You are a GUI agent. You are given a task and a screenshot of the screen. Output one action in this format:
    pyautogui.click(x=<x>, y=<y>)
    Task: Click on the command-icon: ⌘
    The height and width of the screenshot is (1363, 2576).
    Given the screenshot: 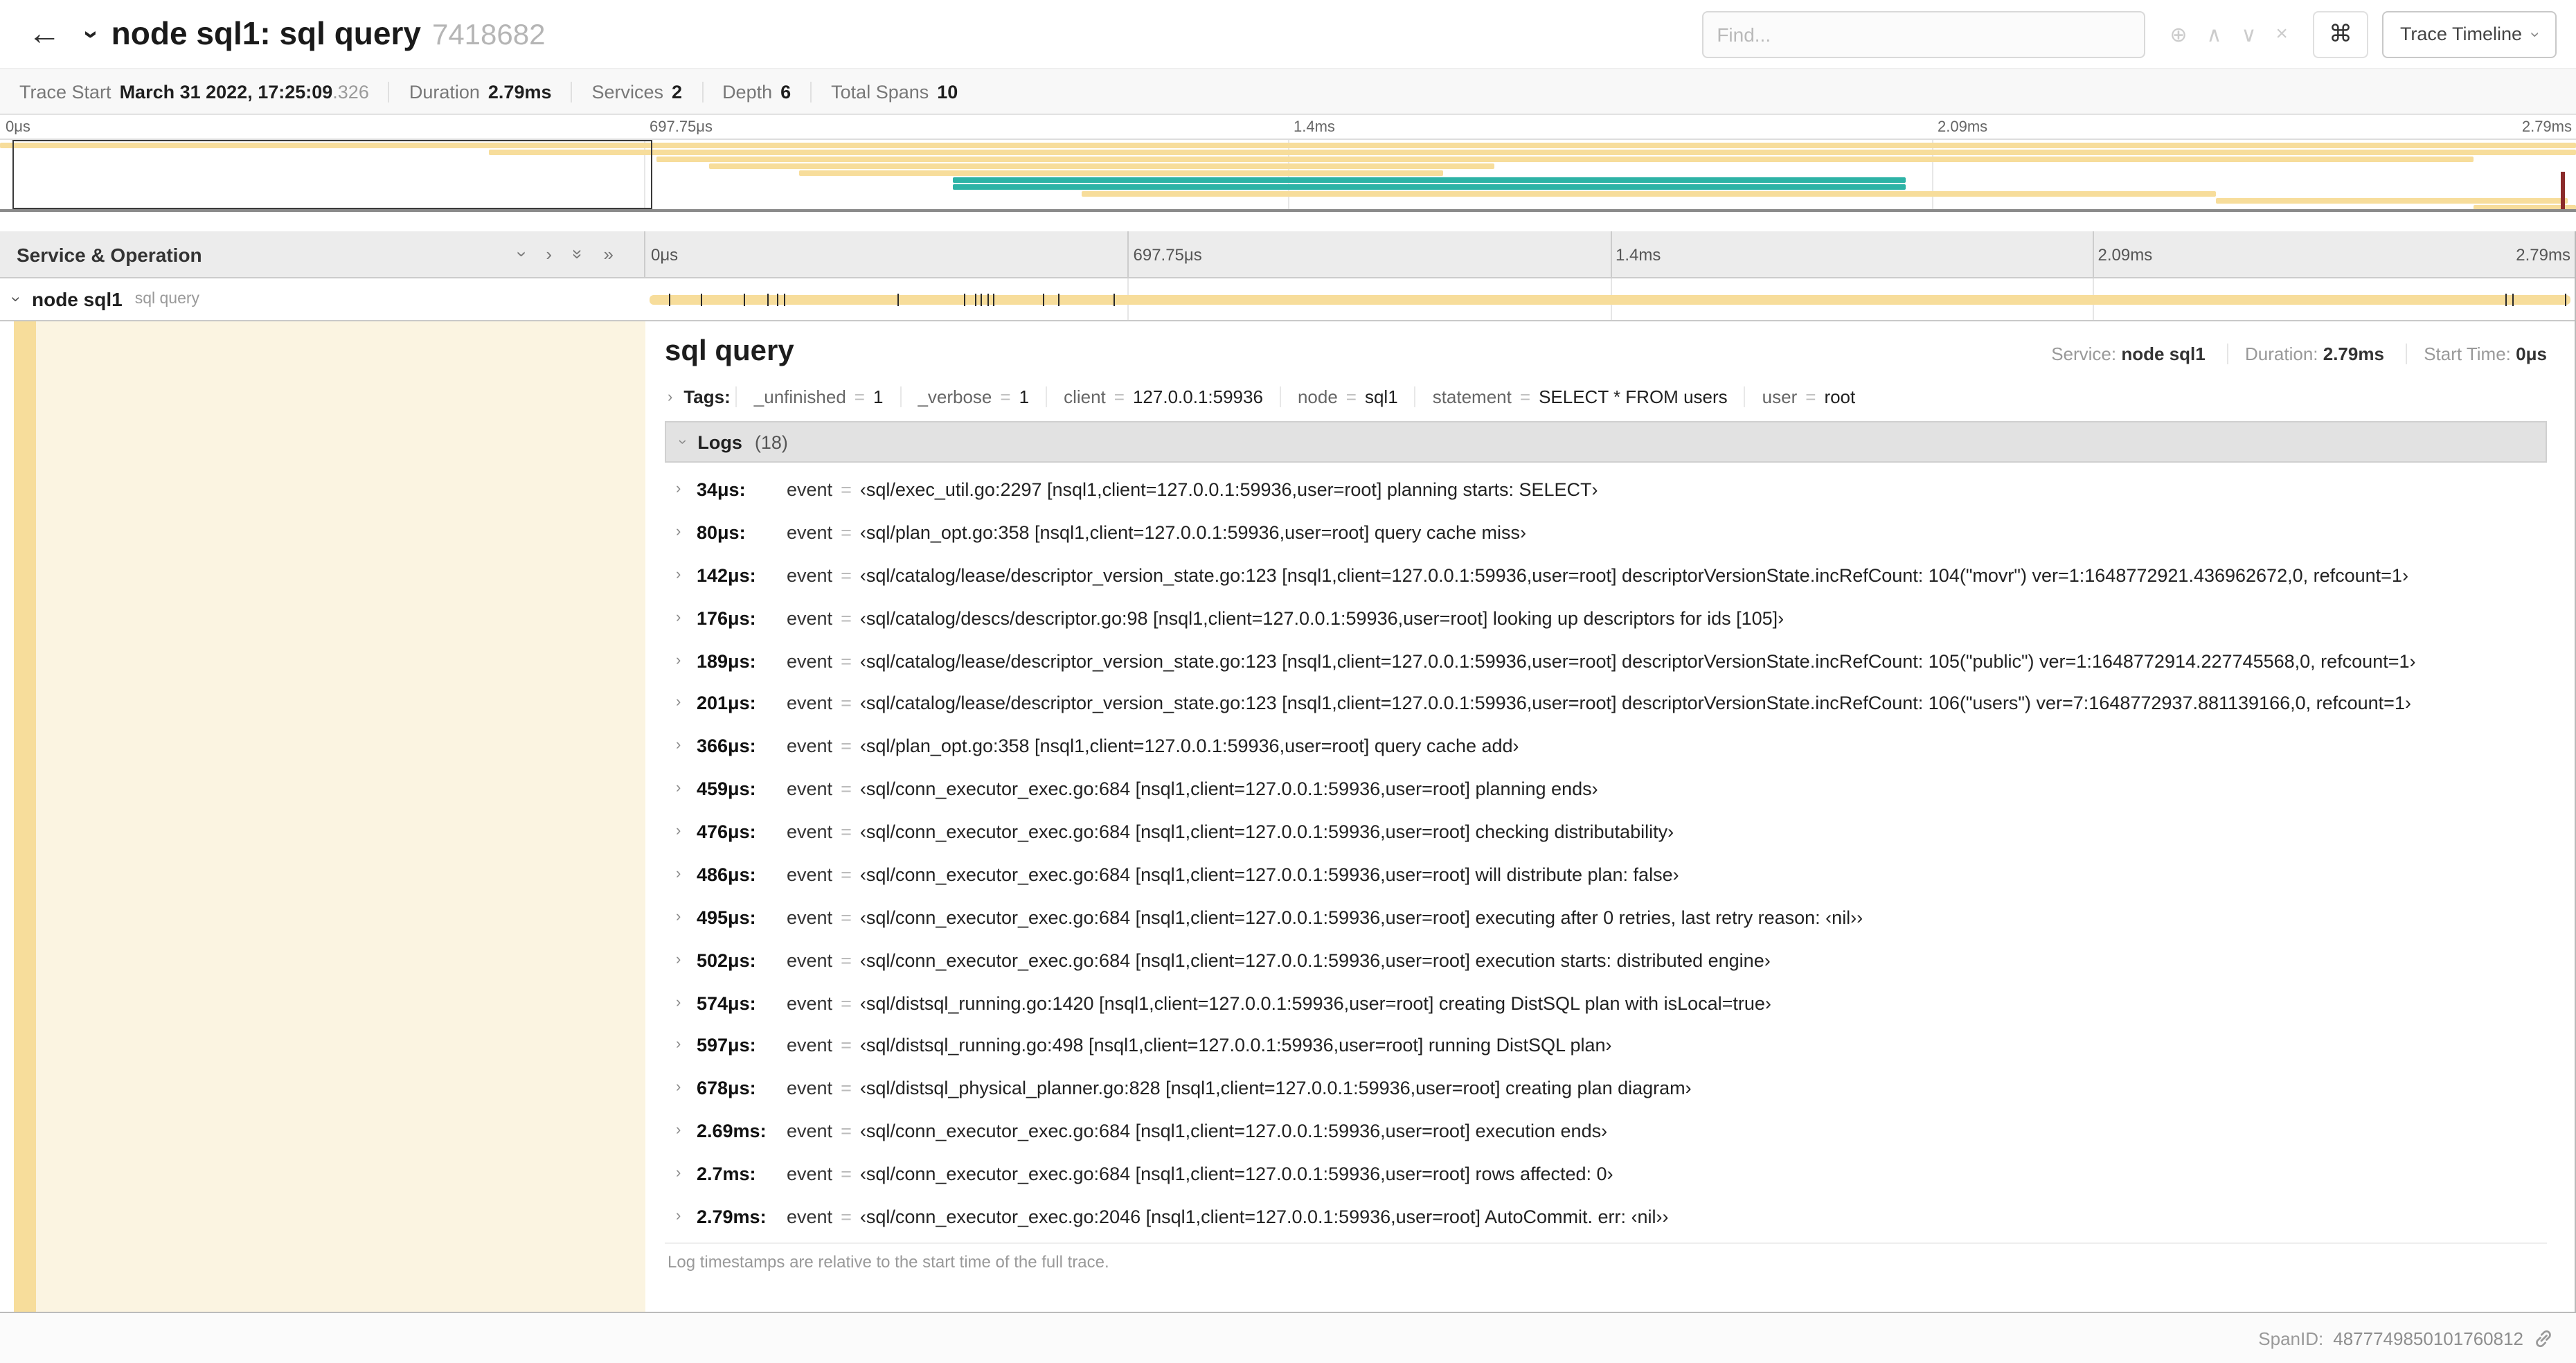 What is the action you would take?
    pyautogui.click(x=2340, y=33)
    